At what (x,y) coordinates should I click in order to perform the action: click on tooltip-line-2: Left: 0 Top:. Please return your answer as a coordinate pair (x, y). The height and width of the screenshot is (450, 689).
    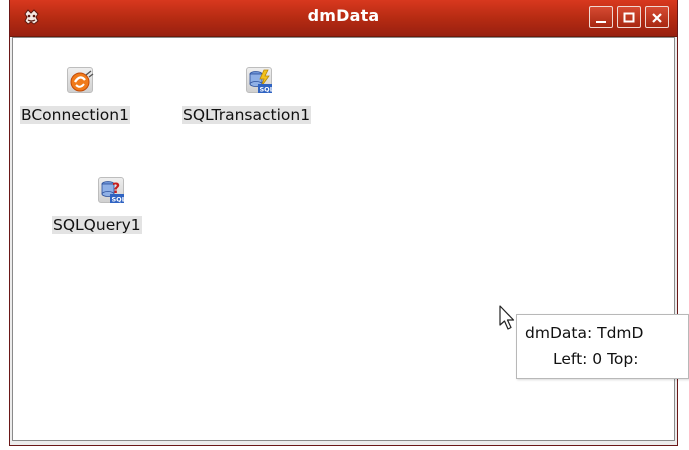
    Looking at the image, I should click on (596, 359).